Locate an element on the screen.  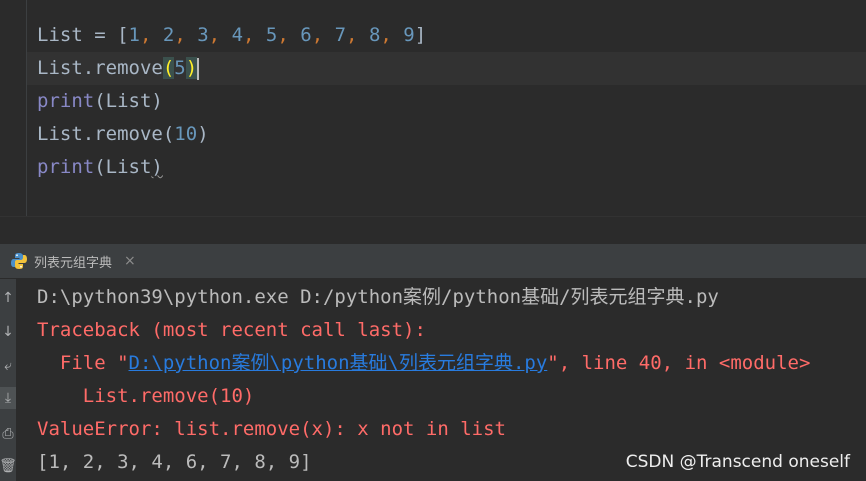
text-caret is located at coordinates (198, 68).